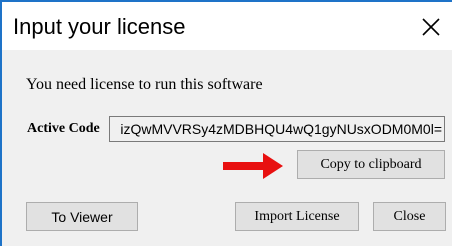  Describe the element at coordinates (144, 84) in the screenshot. I see `license-required-message: You need license to run this software` at that location.